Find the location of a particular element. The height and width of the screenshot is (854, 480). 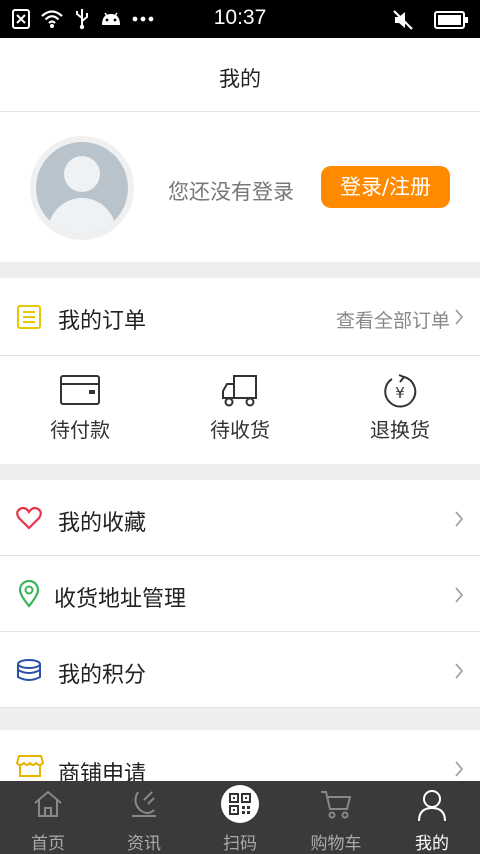

user-icon is located at coordinates (432, 807).